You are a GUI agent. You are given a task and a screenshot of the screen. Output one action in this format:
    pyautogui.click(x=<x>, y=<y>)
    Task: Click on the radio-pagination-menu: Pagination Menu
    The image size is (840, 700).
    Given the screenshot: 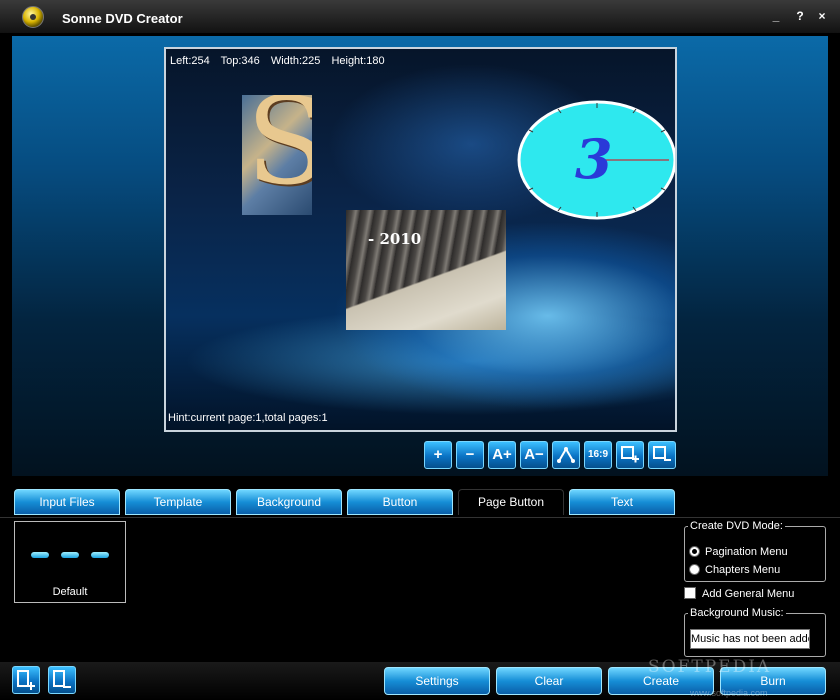 What is the action you would take?
    pyautogui.click(x=738, y=552)
    